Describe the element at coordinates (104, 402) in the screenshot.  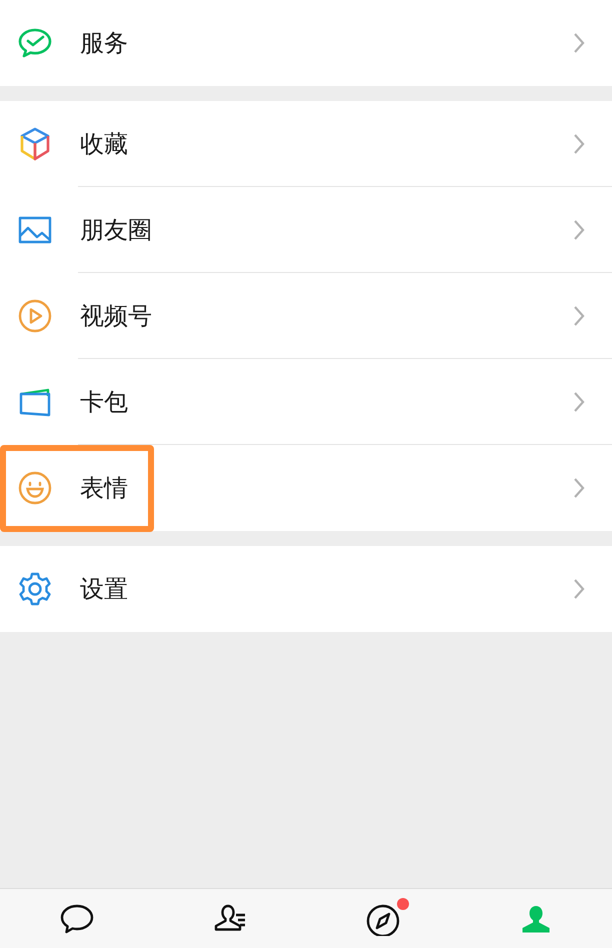
I see `menu-label: 卡包` at that location.